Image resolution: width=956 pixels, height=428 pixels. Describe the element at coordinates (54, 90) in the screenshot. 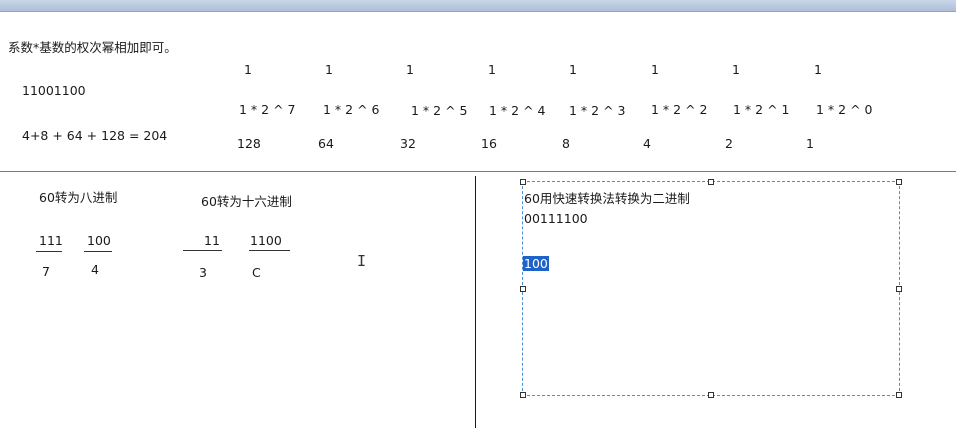

I see `binary-number: 11001100` at that location.